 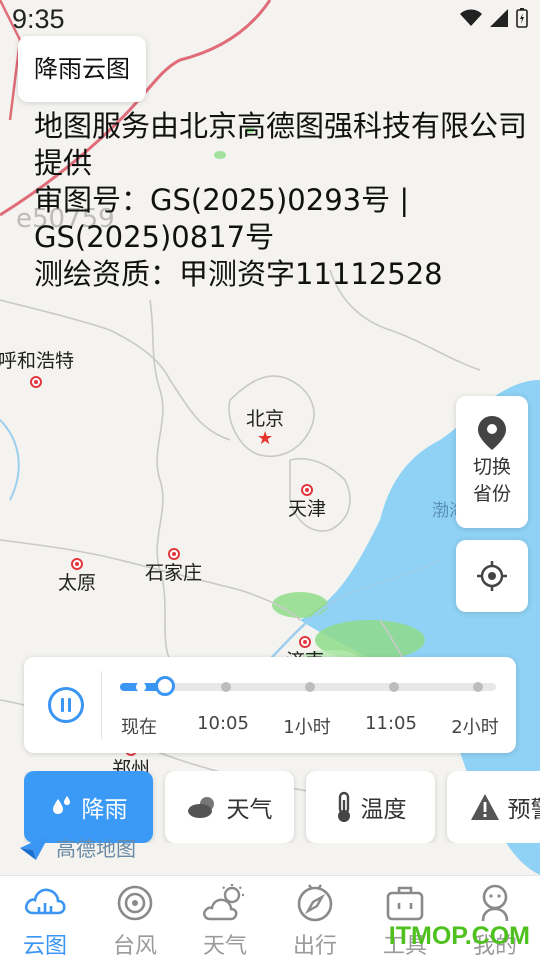 I want to click on city-label: 太原, so click(x=77, y=583).